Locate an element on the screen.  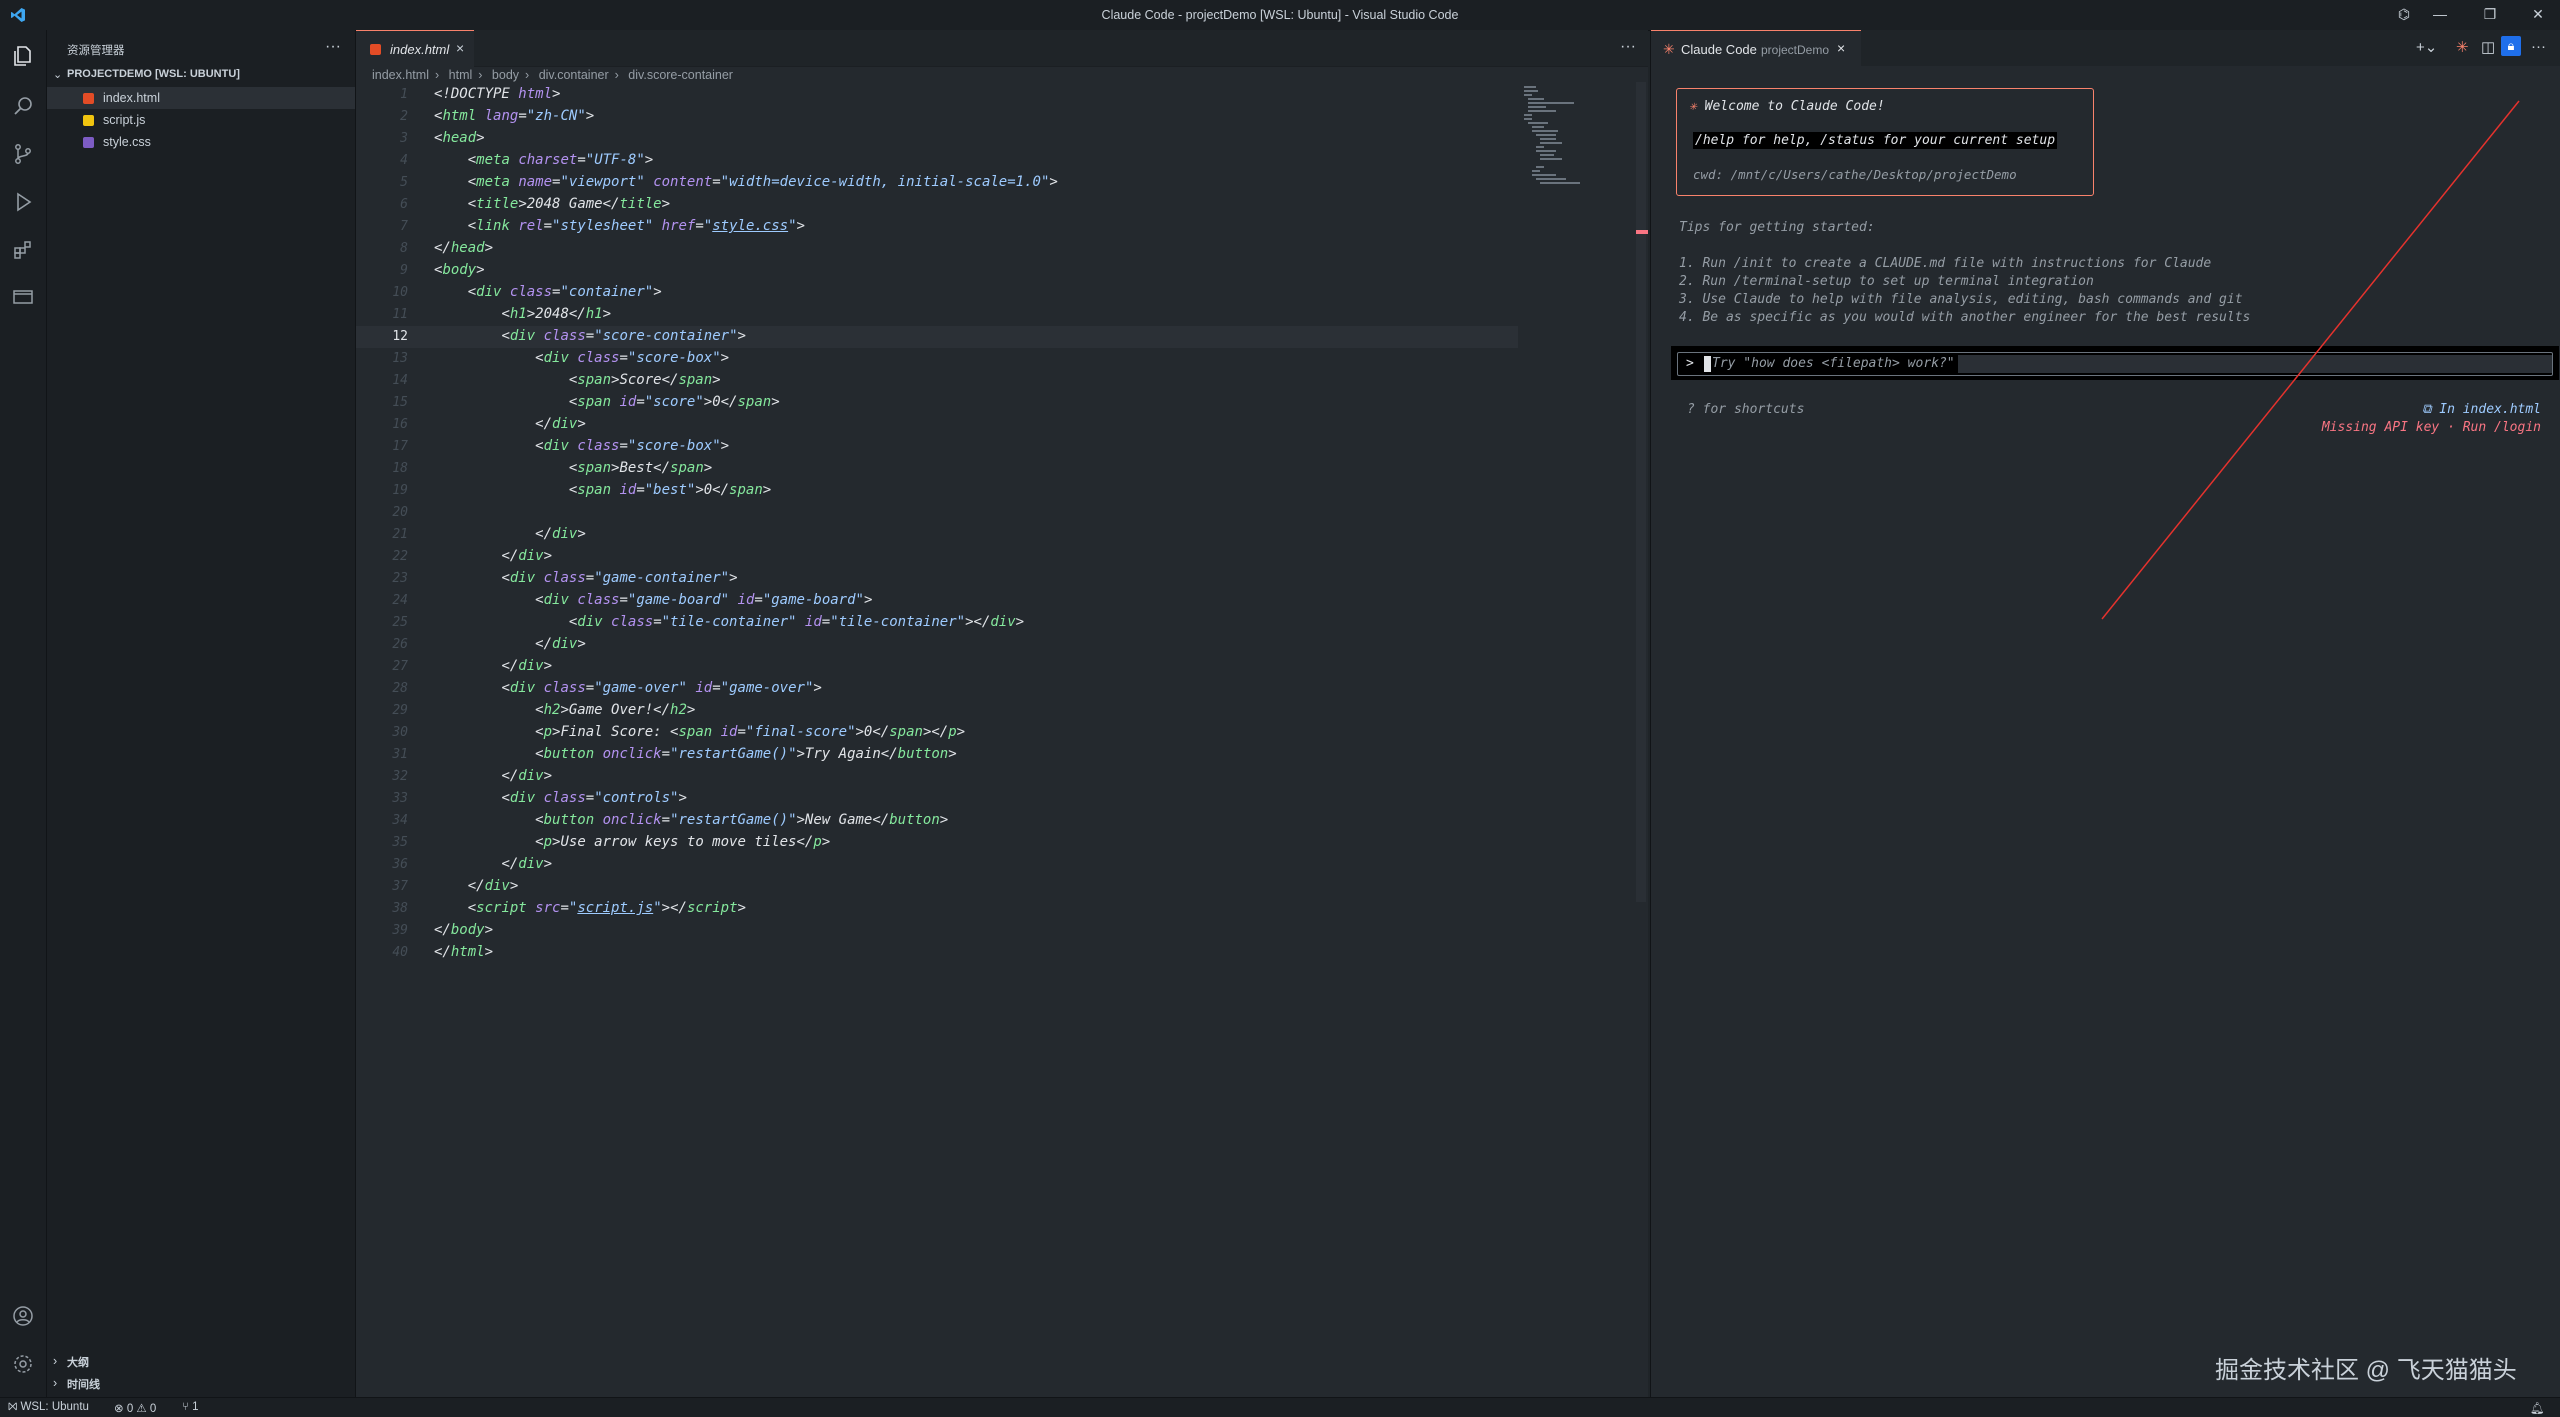
editor-scrollbar is located at coordinates (1641, 492).